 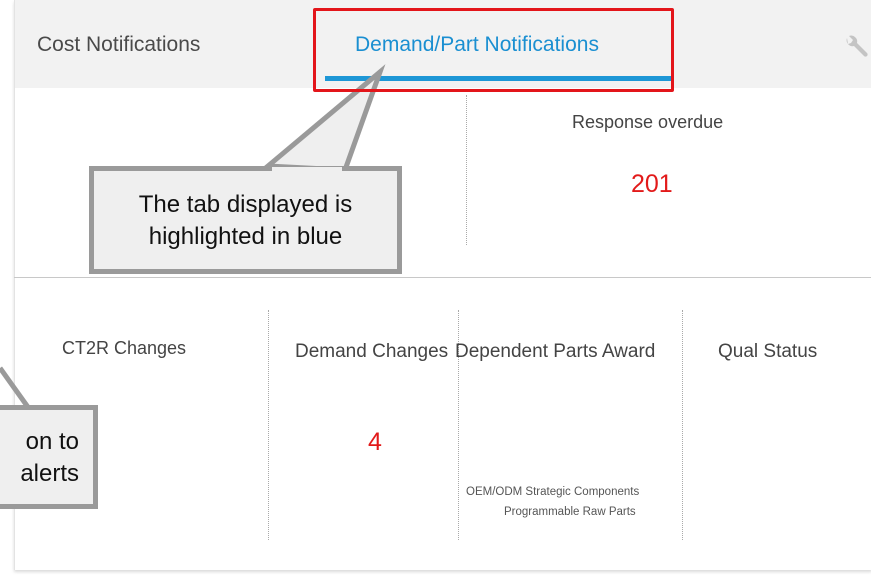 What do you see at coordinates (307, 171) in the screenshot?
I see `callout-joint` at bounding box center [307, 171].